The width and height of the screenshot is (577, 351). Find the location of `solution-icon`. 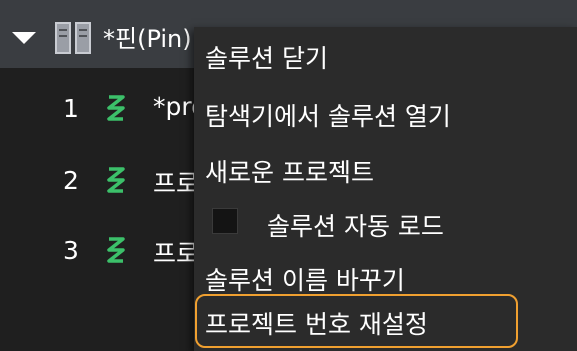

solution-icon is located at coordinates (73, 38).